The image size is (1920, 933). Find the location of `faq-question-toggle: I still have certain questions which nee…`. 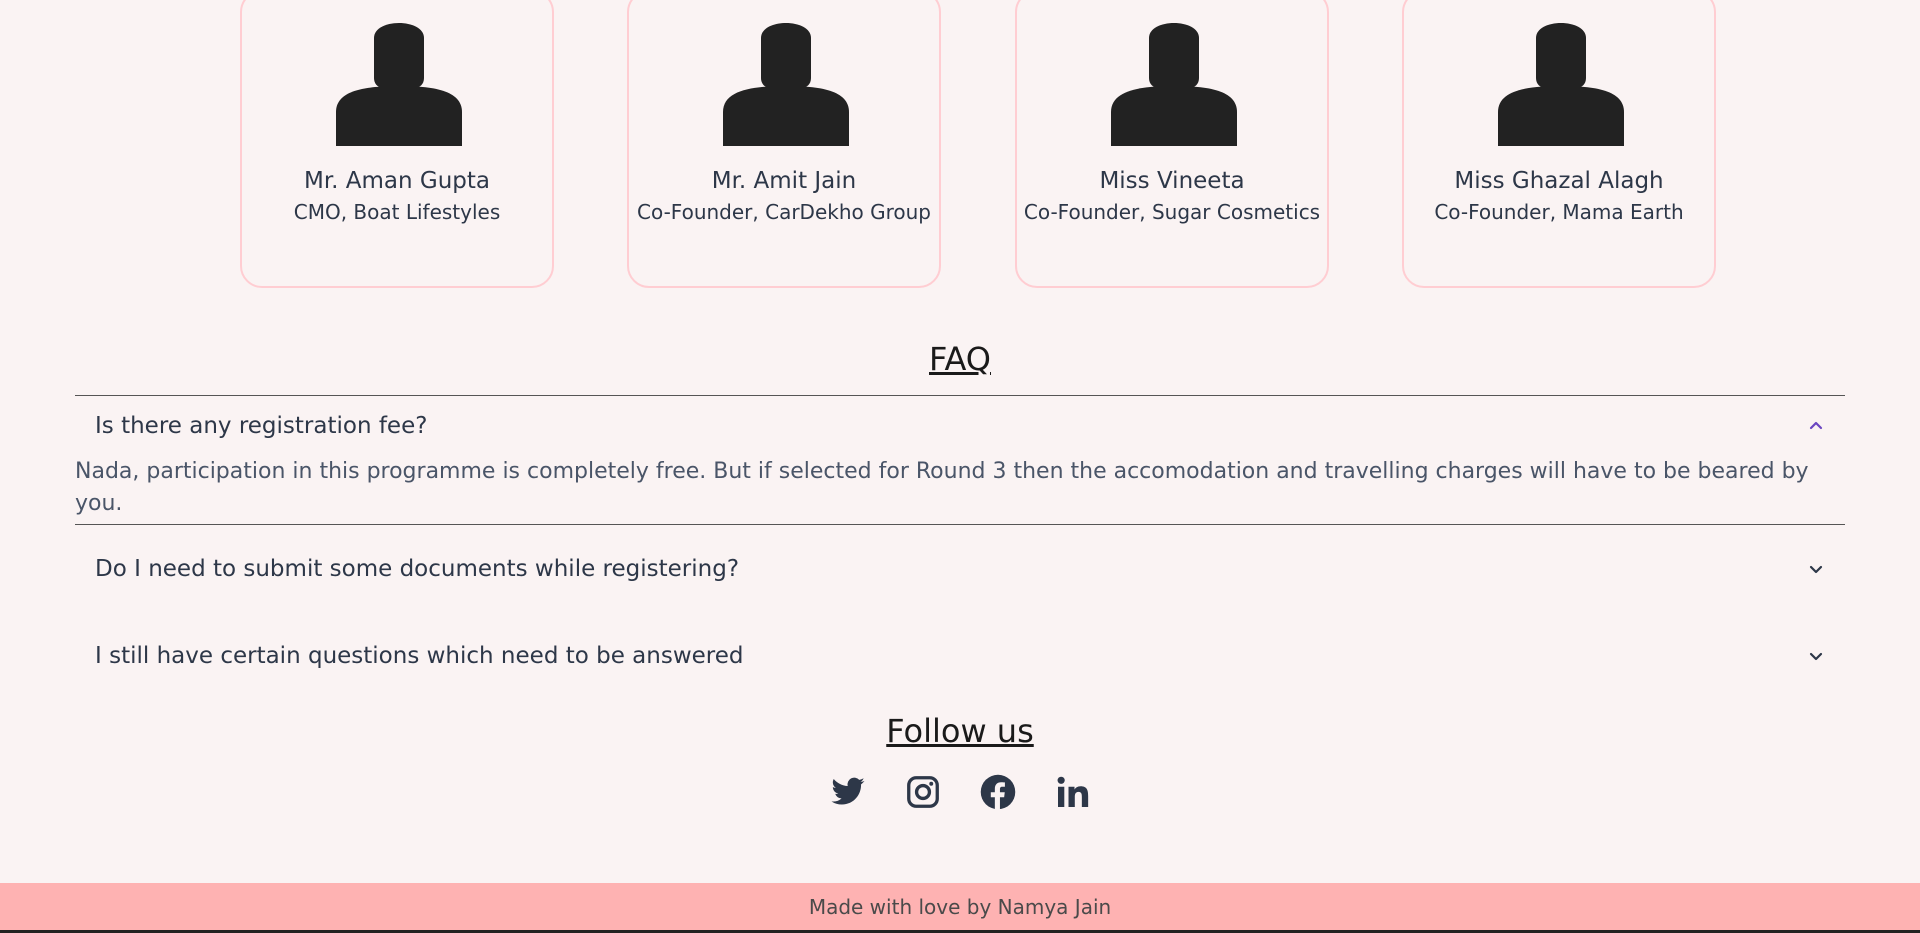

faq-question-toggle: I still have certain questions which nee… is located at coordinates (960, 655).